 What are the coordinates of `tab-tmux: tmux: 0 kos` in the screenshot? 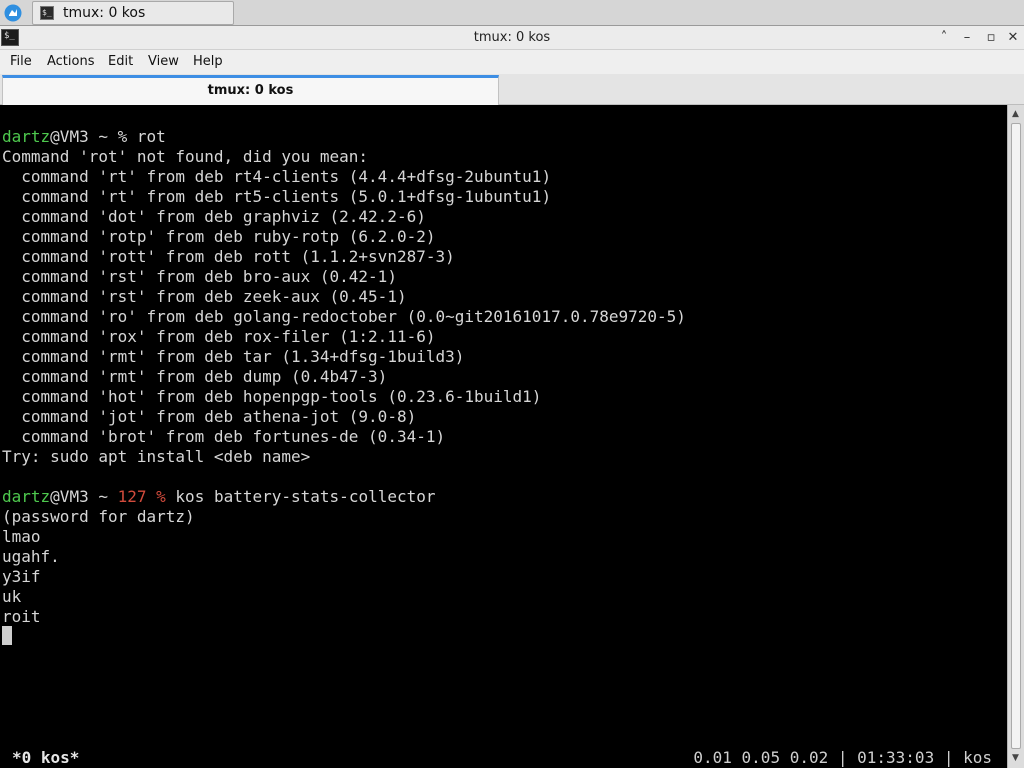 It's located at (250, 90).